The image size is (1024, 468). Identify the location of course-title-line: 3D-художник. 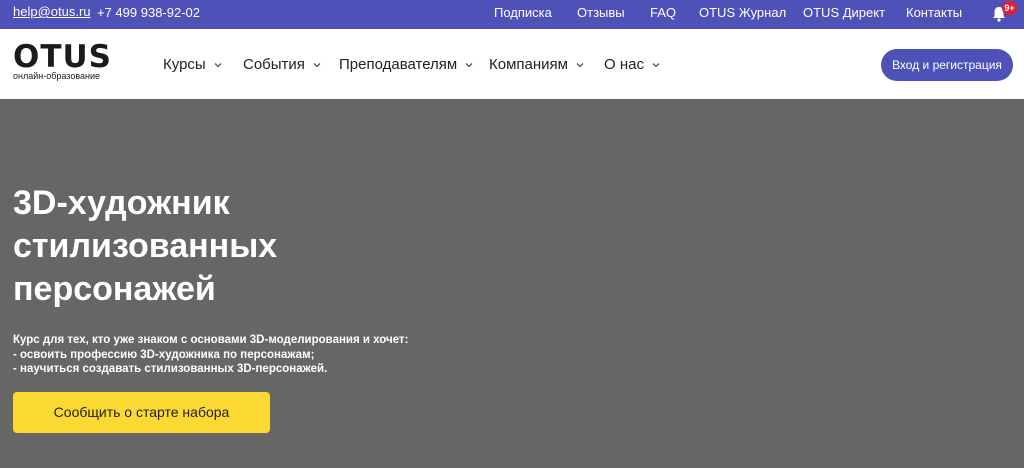
(121, 203).